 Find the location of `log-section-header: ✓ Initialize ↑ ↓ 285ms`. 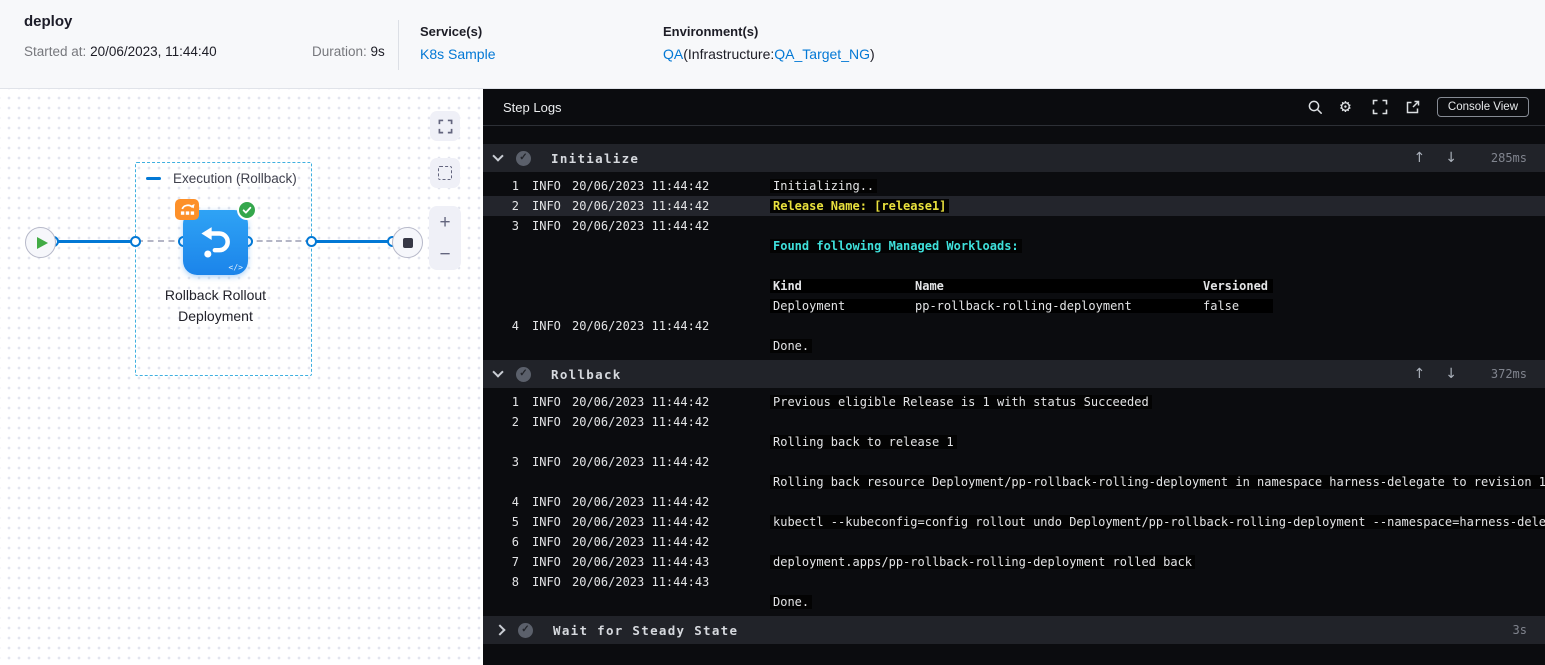

log-section-header: ✓ Initialize ↑ ↓ 285ms is located at coordinates (1014, 158).